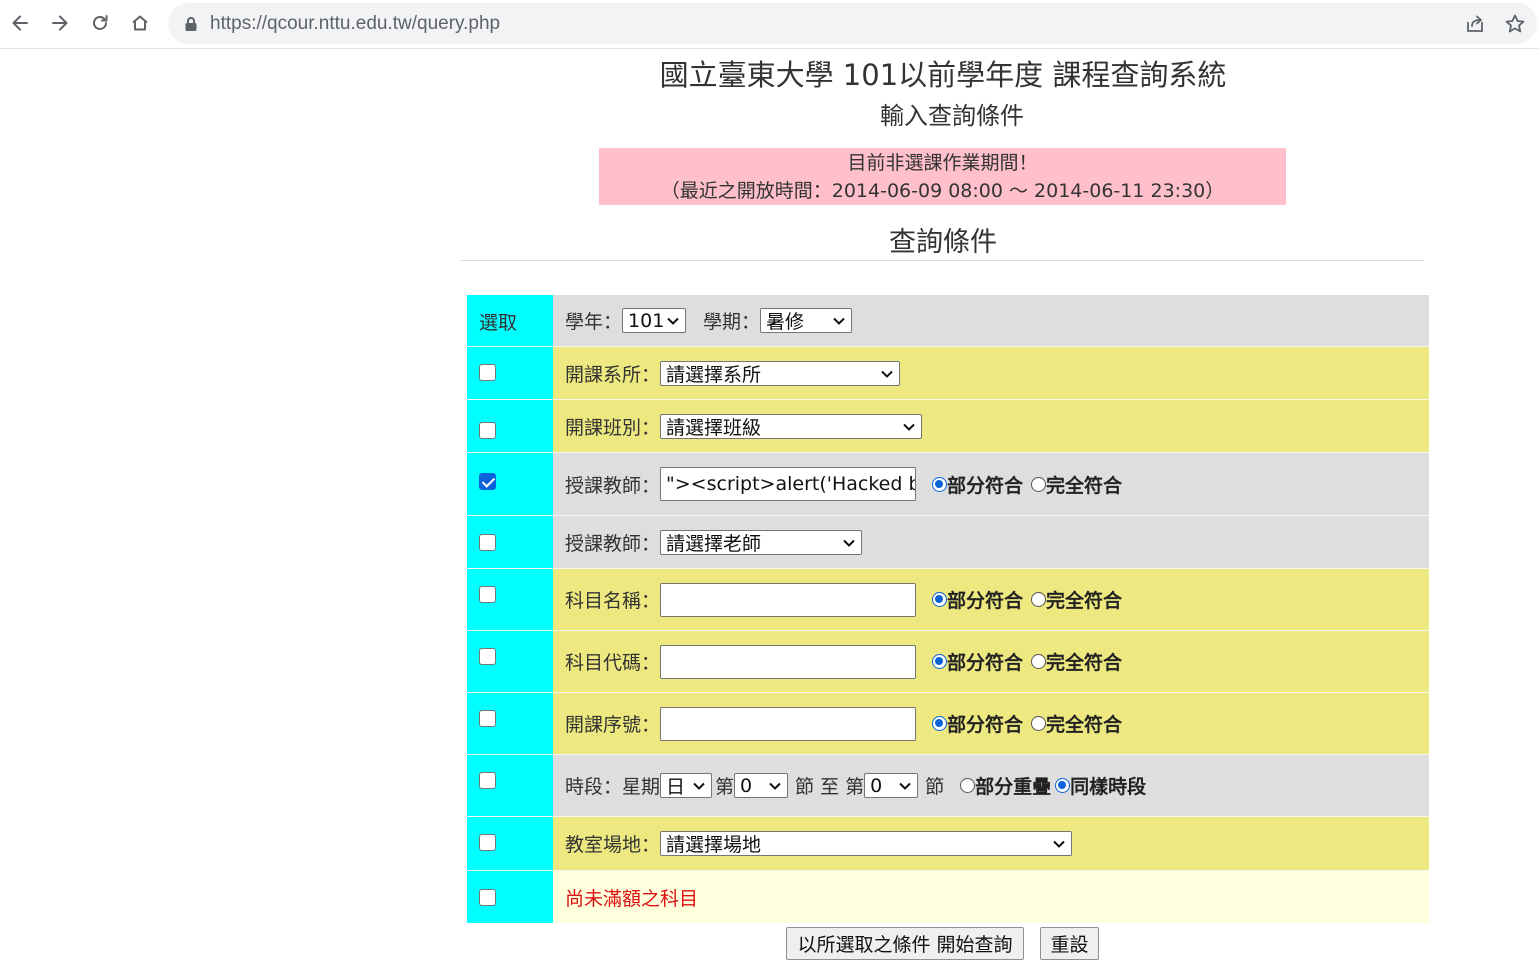 The image size is (1539, 977). I want to click on course-name-exact-label: 完全符合, so click(1084, 601).